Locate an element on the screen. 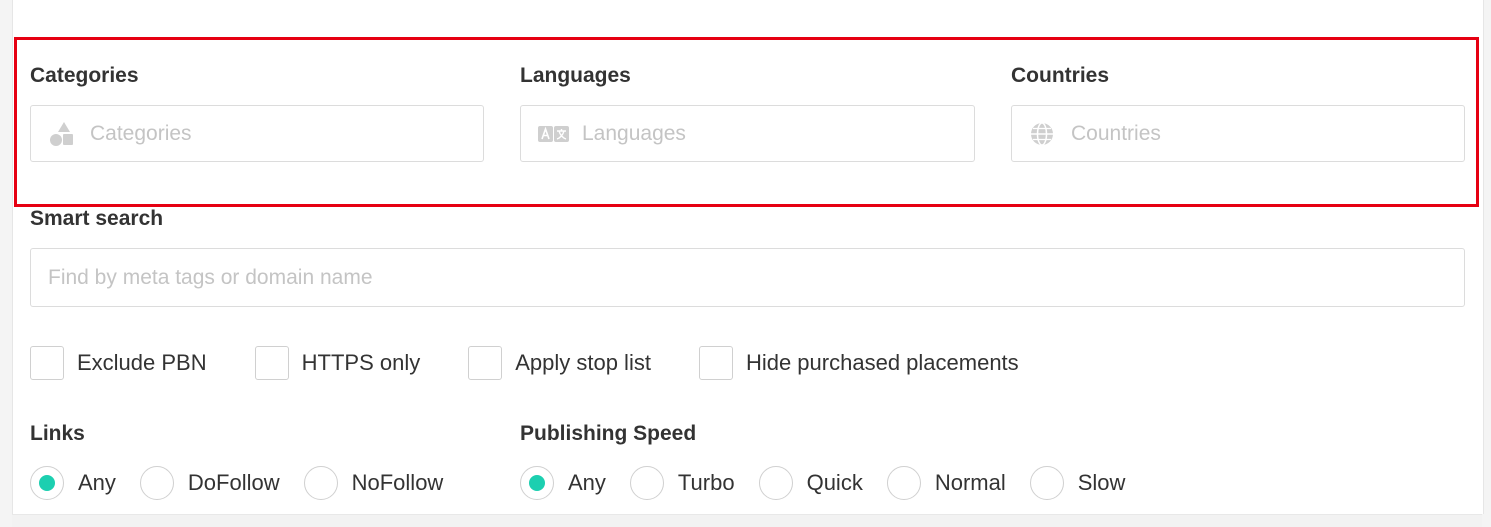  smart-search-field is located at coordinates (747, 277).